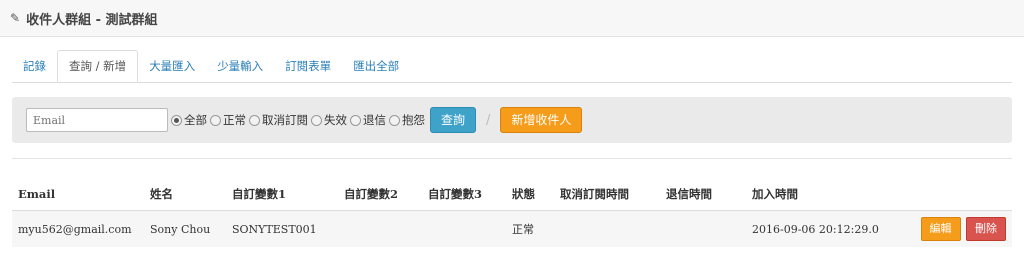 This screenshot has width=1024, height=278. I want to click on column-header-actions, so click(951, 194).